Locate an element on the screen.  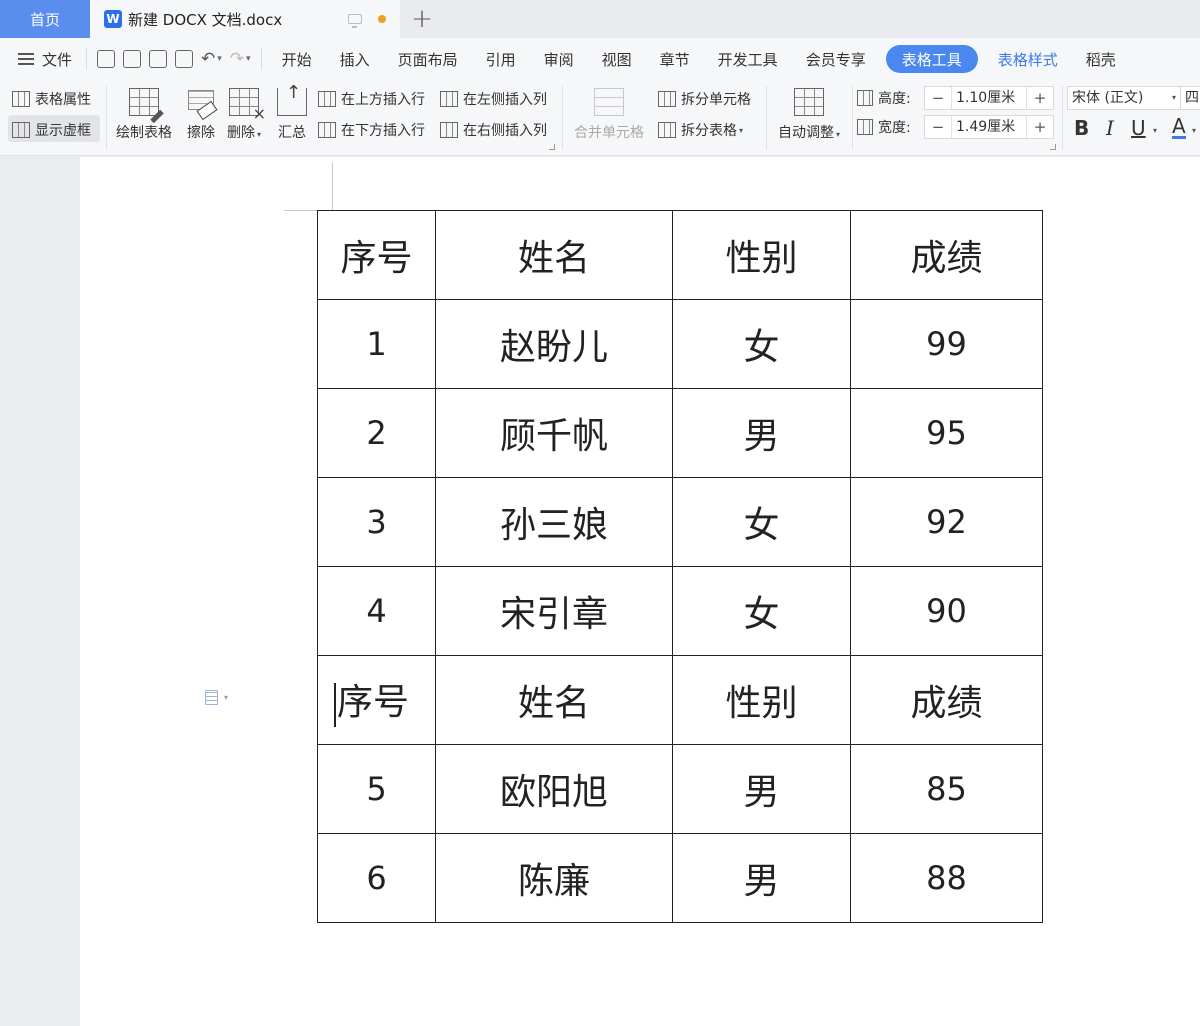
table-cell-seq: 2 is located at coordinates (376, 433).